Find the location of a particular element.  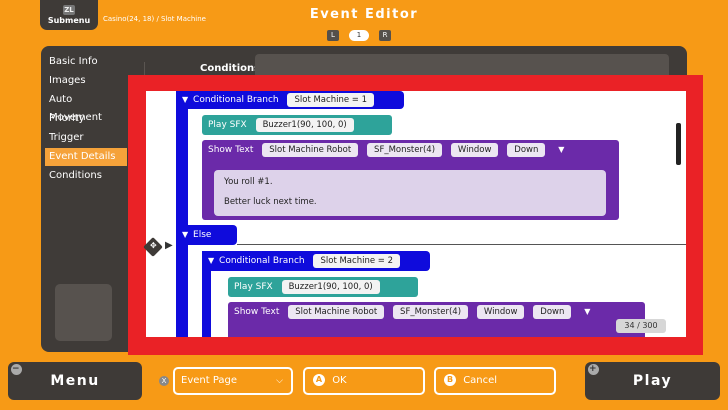

cancel-button: B Cancel is located at coordinates (495, 381).